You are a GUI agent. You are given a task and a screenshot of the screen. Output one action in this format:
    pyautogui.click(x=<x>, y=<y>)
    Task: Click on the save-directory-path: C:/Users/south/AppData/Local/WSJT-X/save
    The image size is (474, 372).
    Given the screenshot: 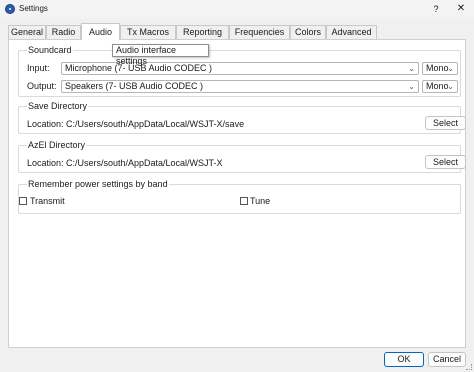 What is the action you would take?
    pyautogui.click(x=155, y=124)
    